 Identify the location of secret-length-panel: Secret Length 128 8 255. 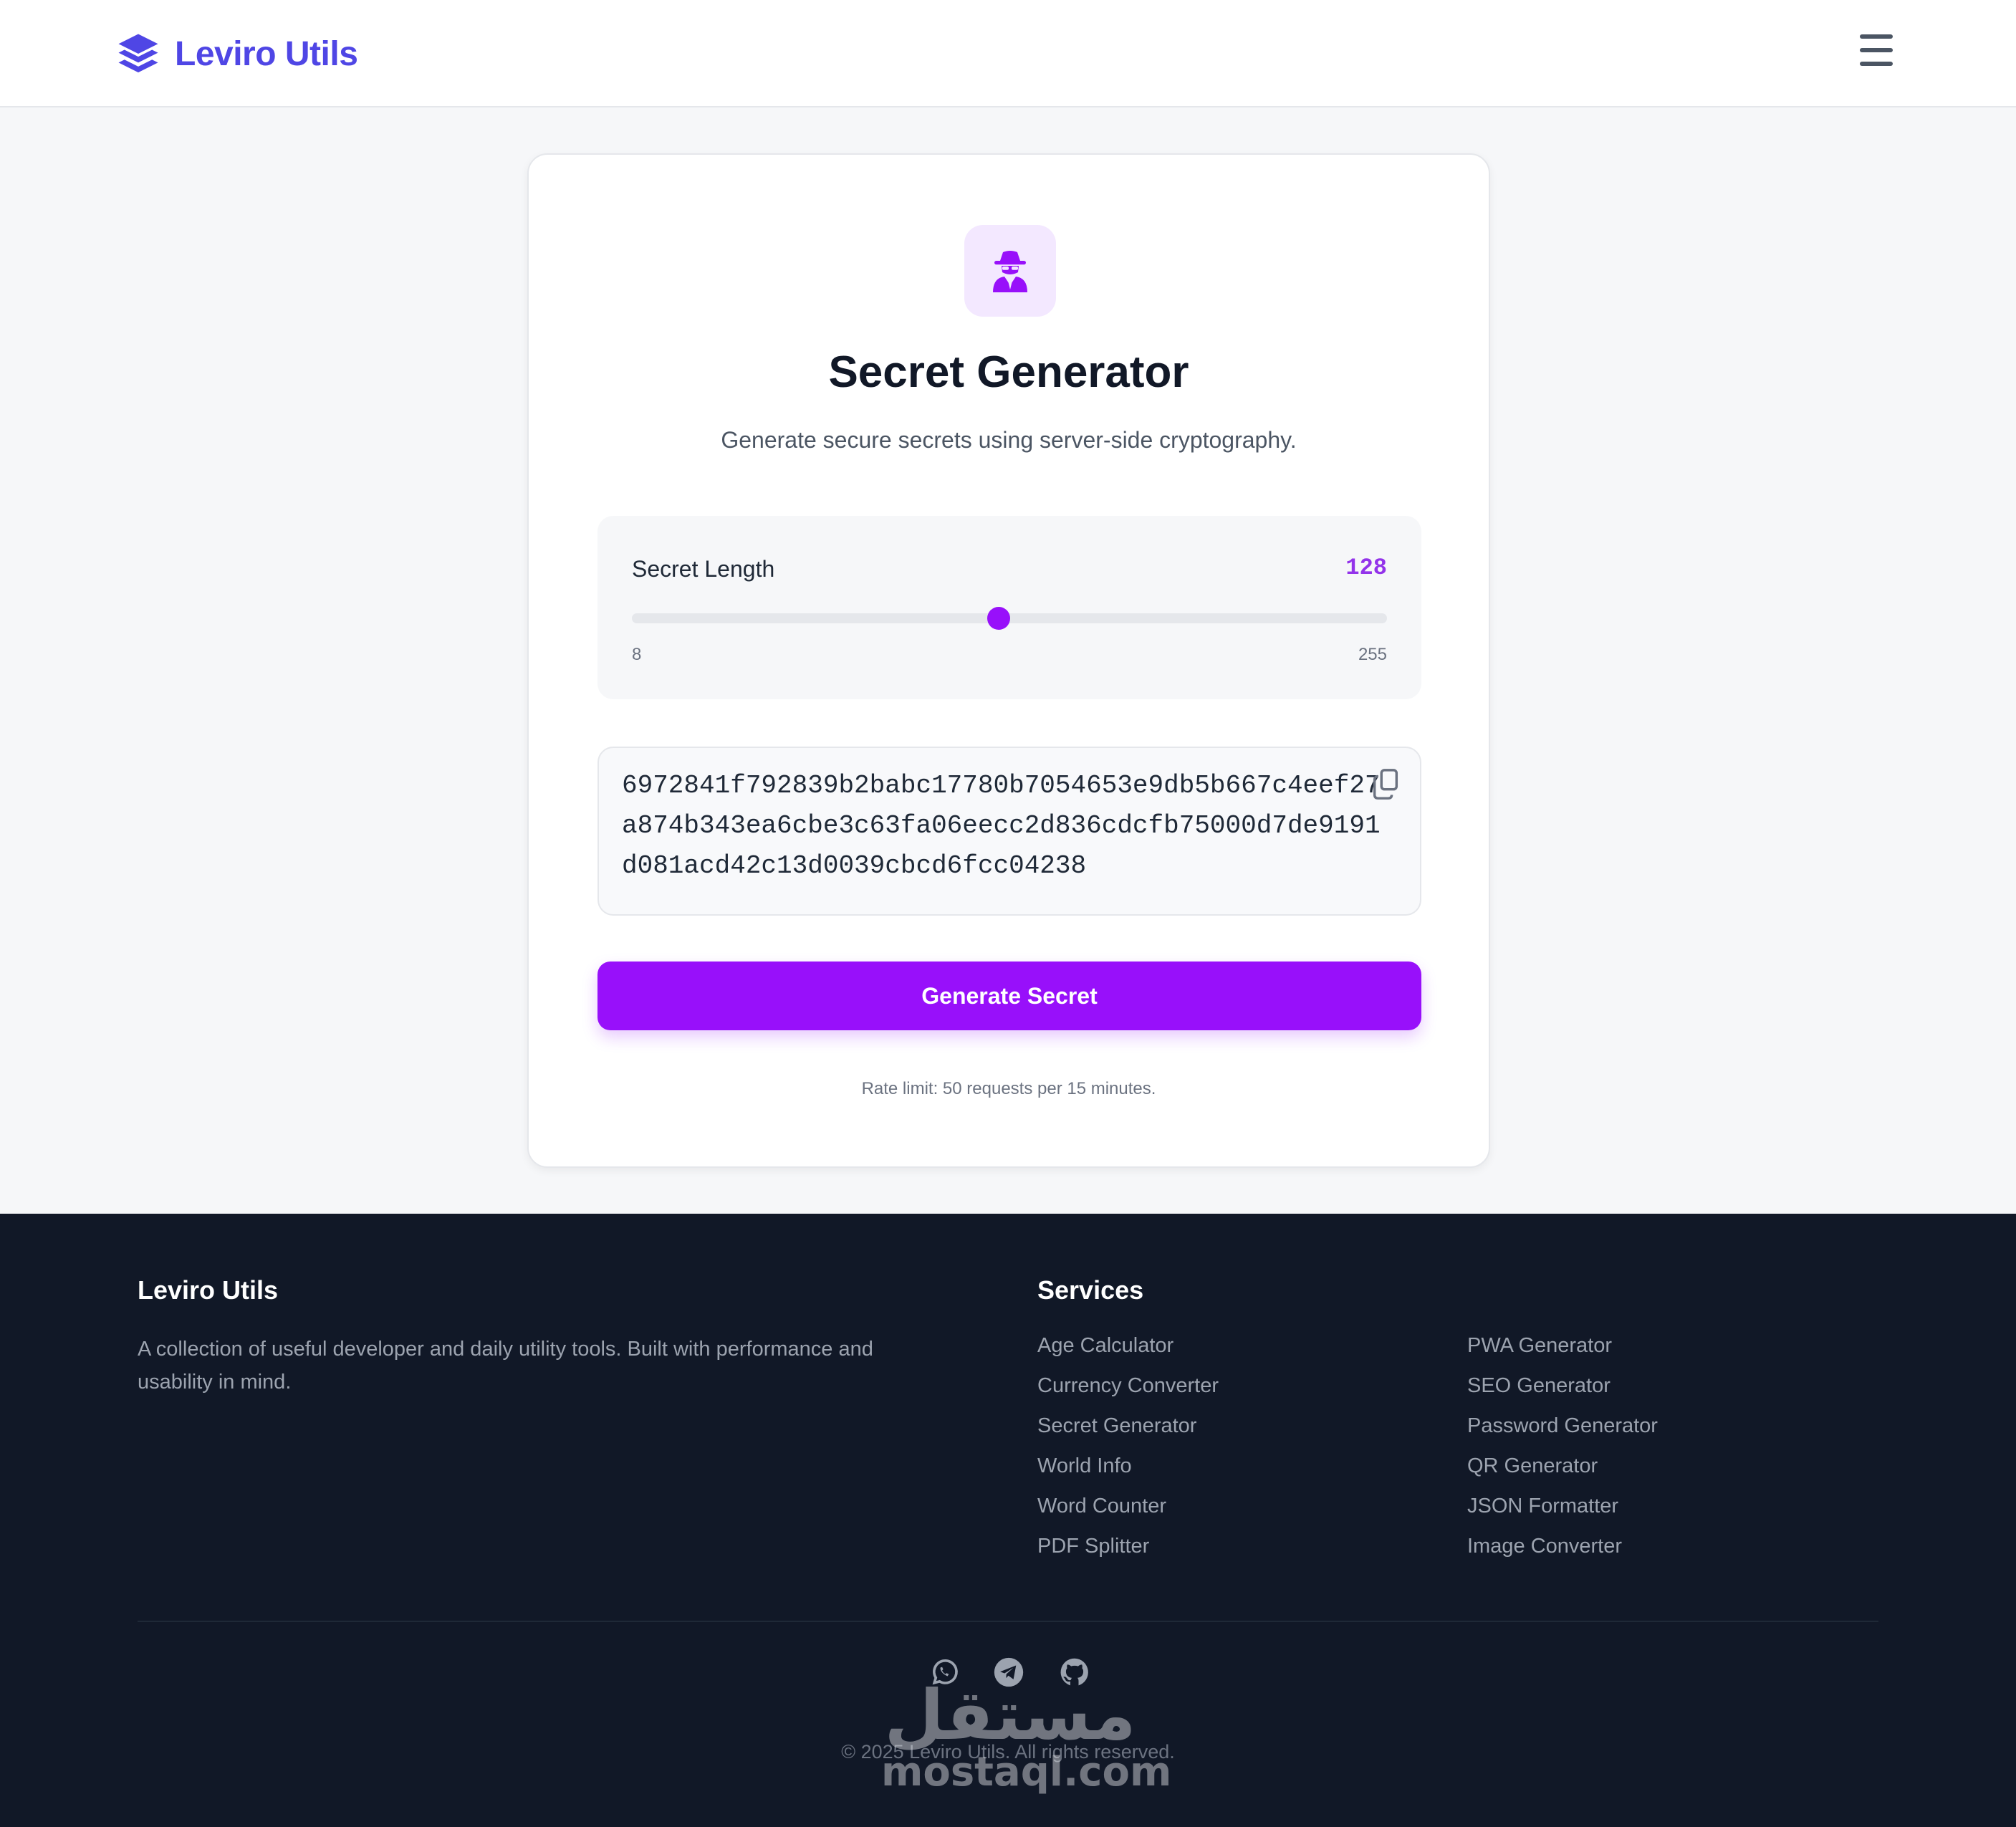
(1009, 607).